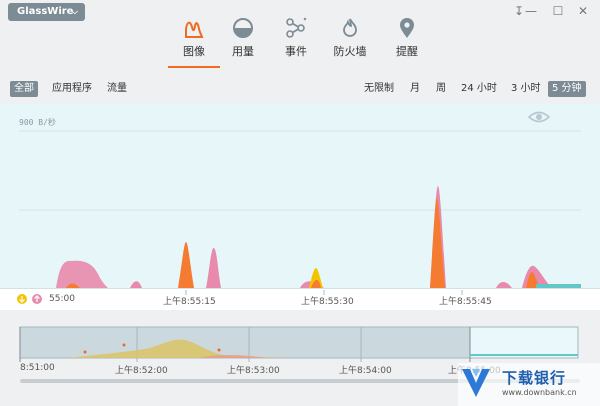 This screenshot has width=600, height=406. Describe the element at coordinates (524, 342) in the screenshot. I see `overview-selection-window` at that location.